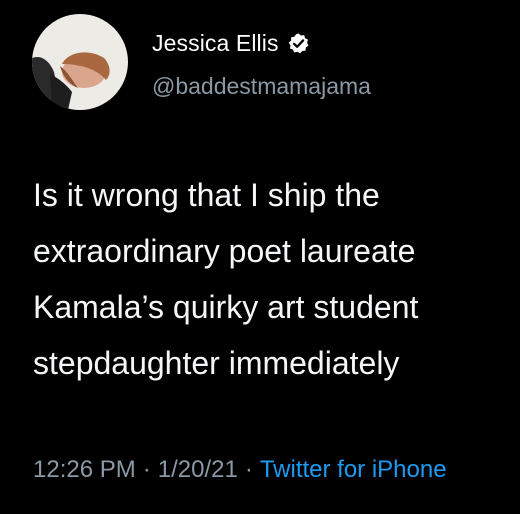 The height and width of the screenshot is (514, 520). Describe the element at coordinates (353, 469) in the screenshot. I see `tweet-source-link: Twitter for iPhone` at that location.